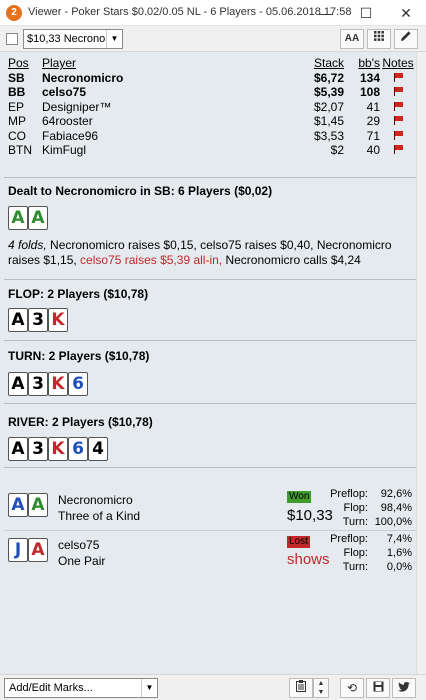 This screenshot has width=426, height=700. What do you see at coordinates (406, 13) in the screenshot?
I see `close-button: ✕` at bounding box center [406, 13].